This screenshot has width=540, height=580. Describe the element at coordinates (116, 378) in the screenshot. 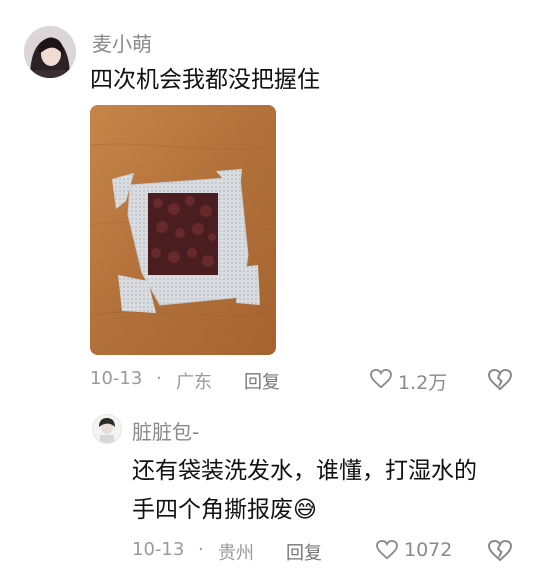

I see `comment-date: 10-13` at that location.